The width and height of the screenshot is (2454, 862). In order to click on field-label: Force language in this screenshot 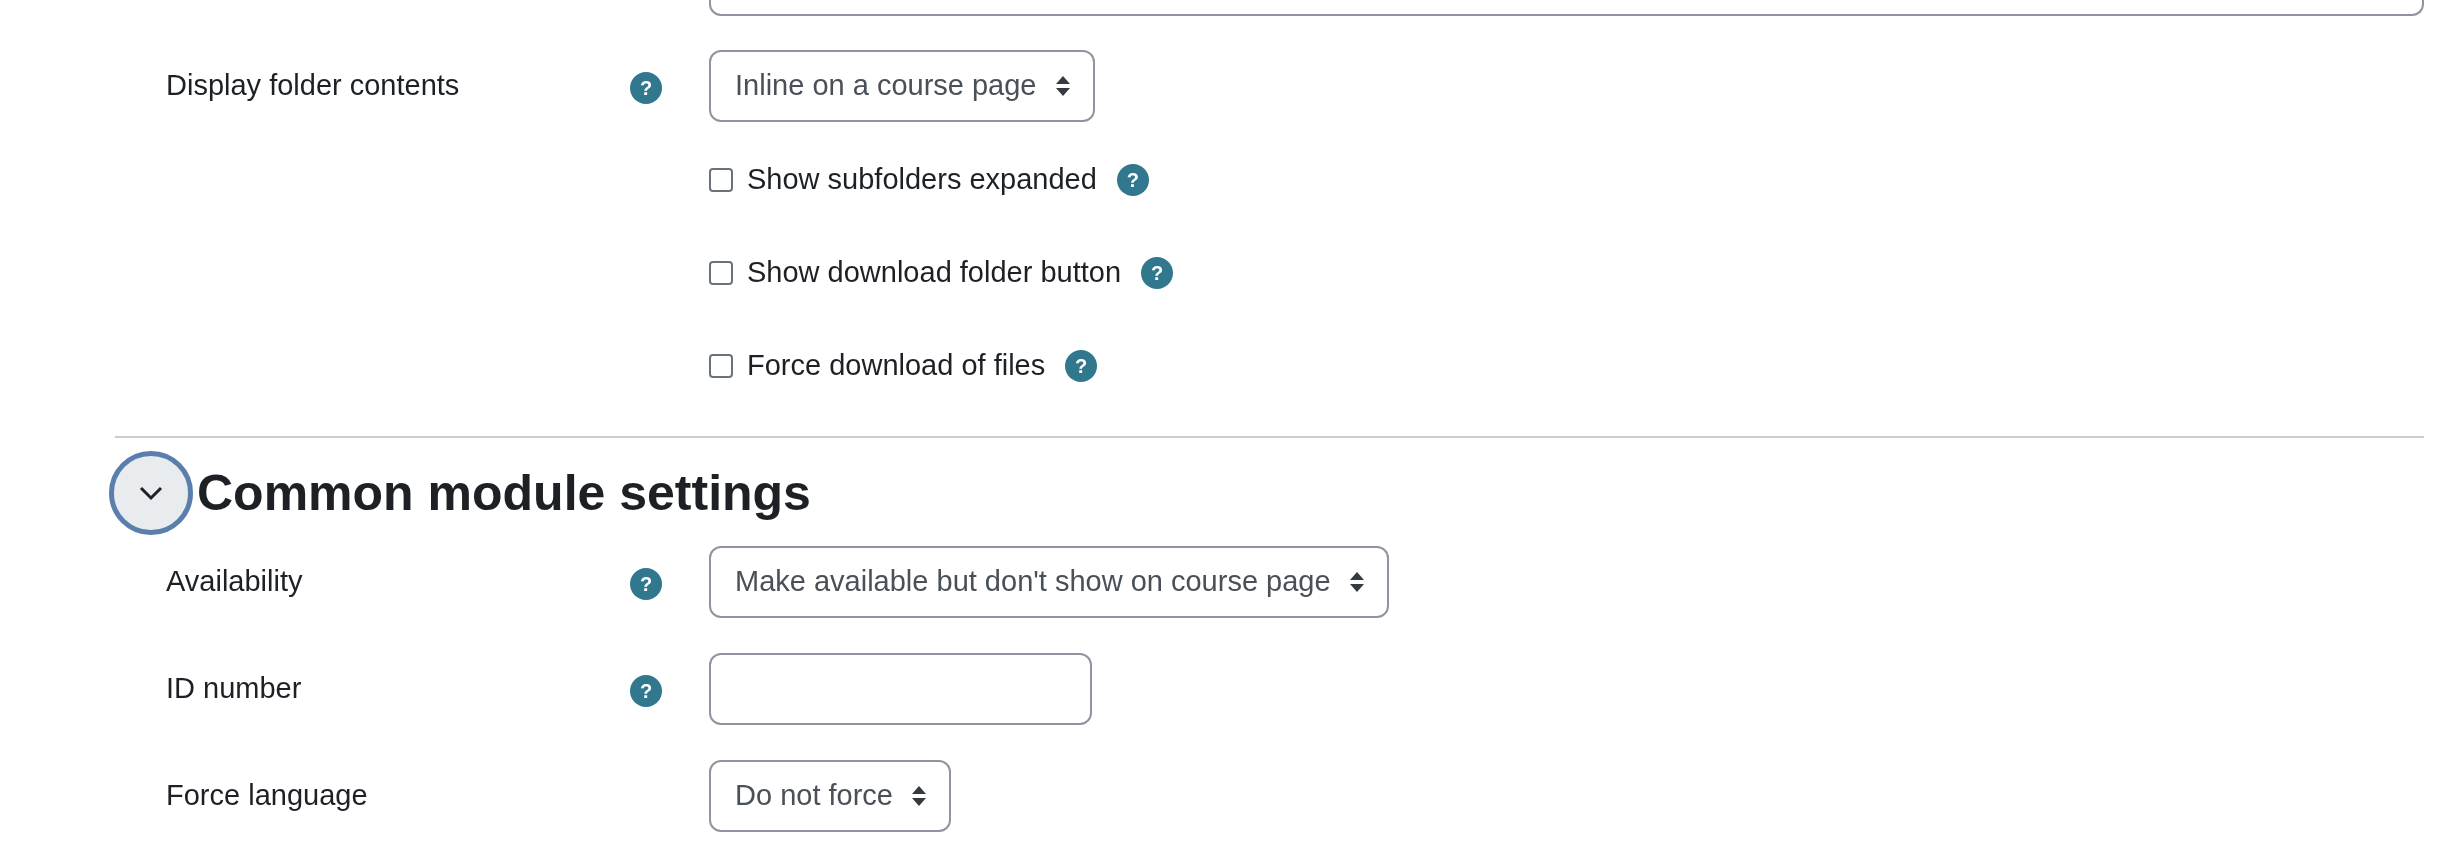, I will do `click(267, 796)`.